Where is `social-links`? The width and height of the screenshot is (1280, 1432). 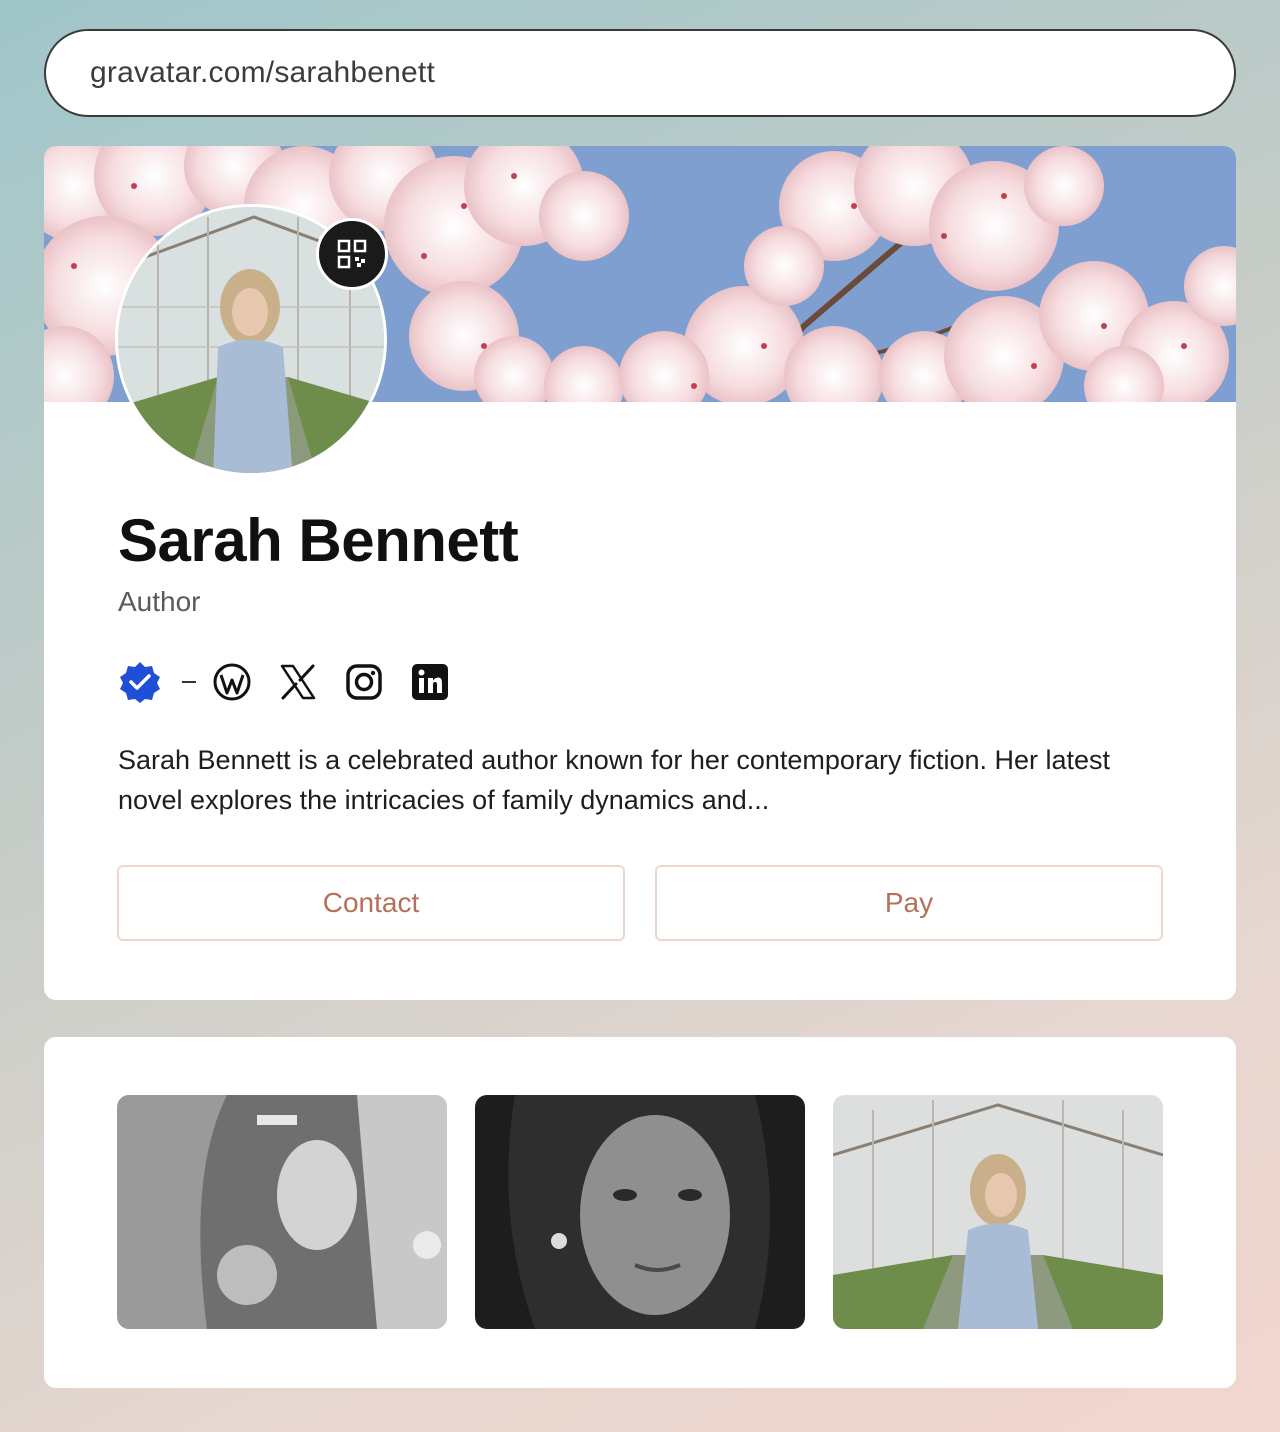 social-links is located at coordinates (285, 682).